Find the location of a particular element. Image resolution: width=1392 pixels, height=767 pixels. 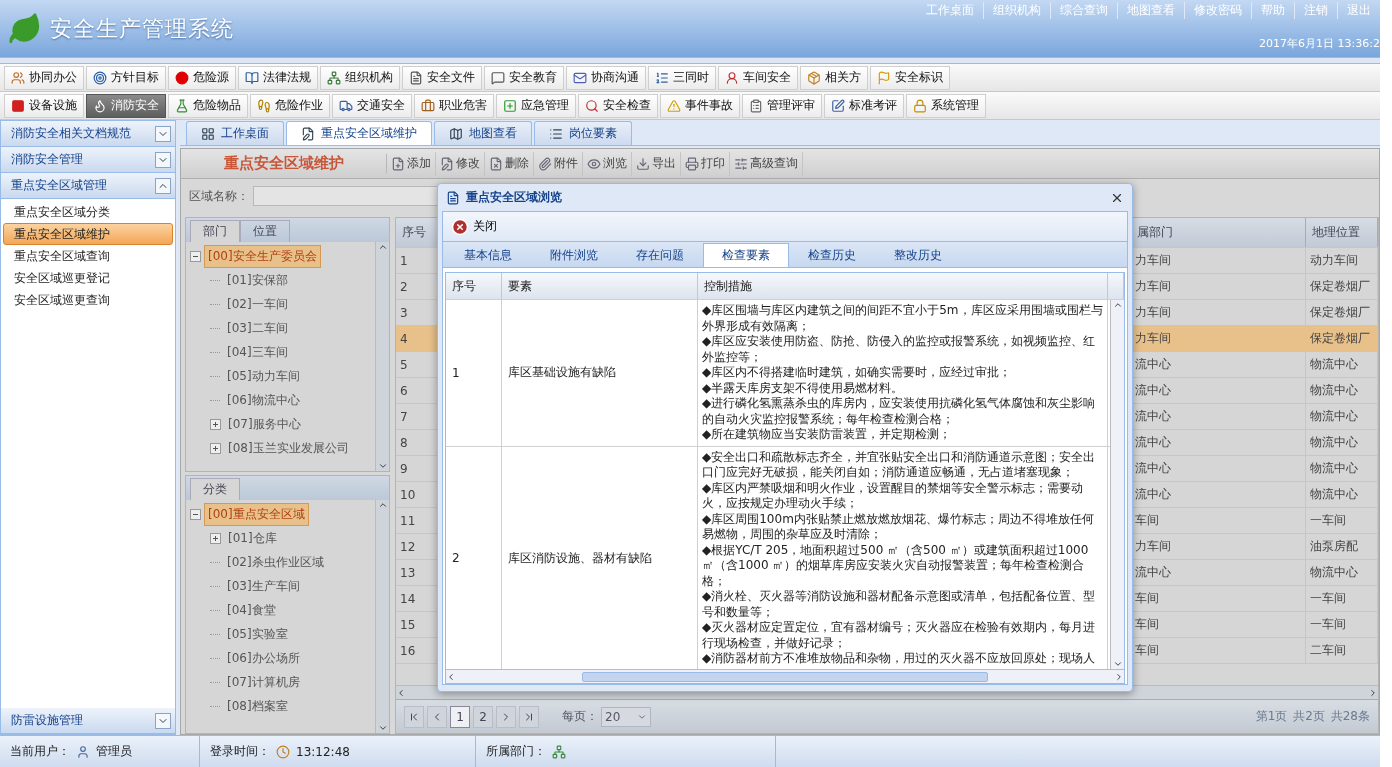

tab: 岗位要素 is located at coordinates (583, 133).